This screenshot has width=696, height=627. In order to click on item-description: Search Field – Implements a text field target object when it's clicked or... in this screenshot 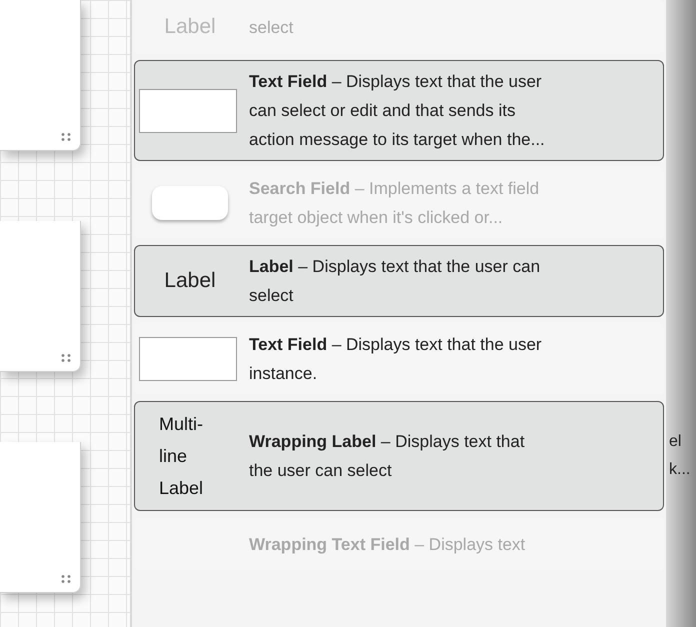, I will do `click(394, 203)`.